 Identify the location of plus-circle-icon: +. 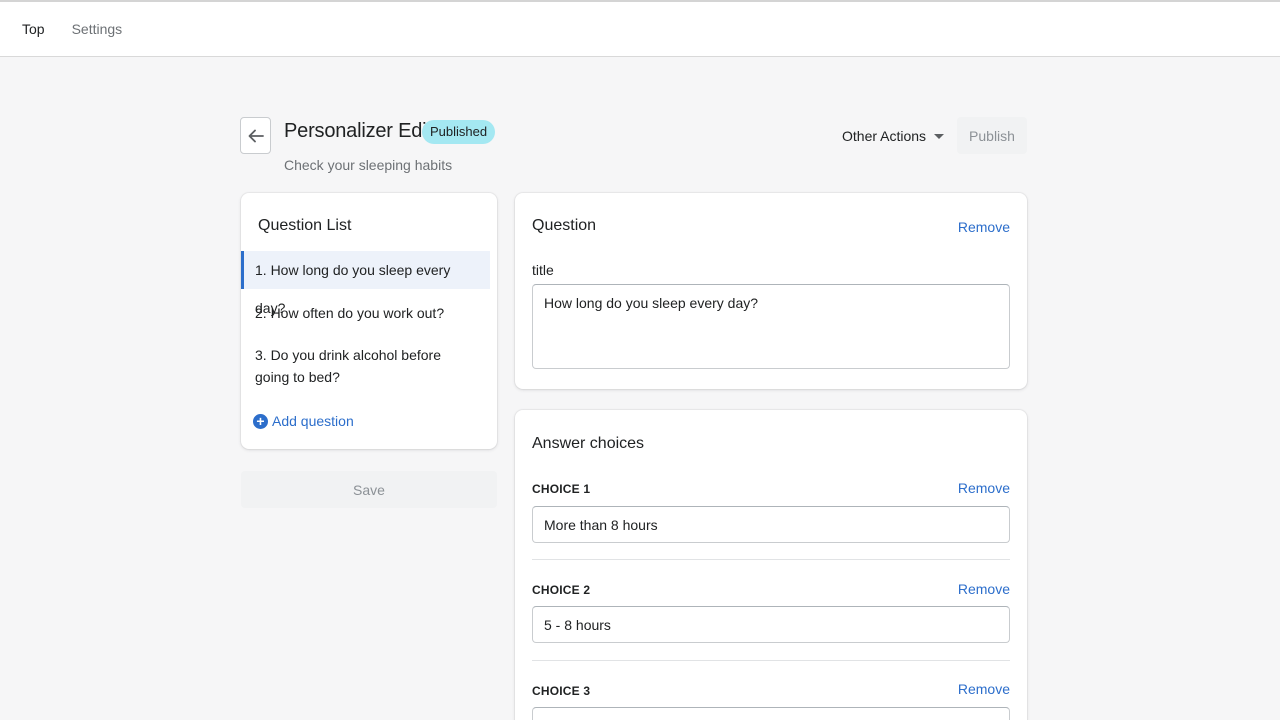
(260, 421).